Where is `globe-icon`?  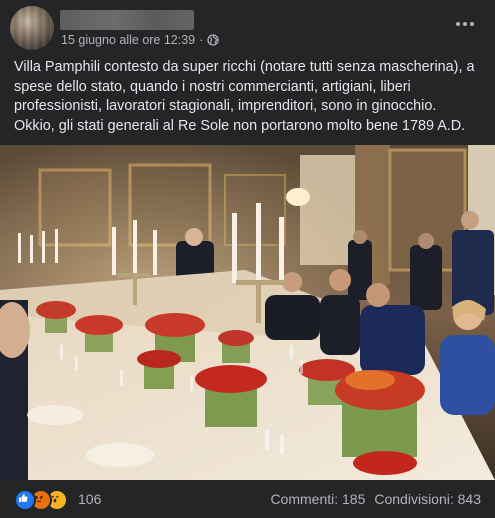 globe-icon is located at coordinates (213, 40).